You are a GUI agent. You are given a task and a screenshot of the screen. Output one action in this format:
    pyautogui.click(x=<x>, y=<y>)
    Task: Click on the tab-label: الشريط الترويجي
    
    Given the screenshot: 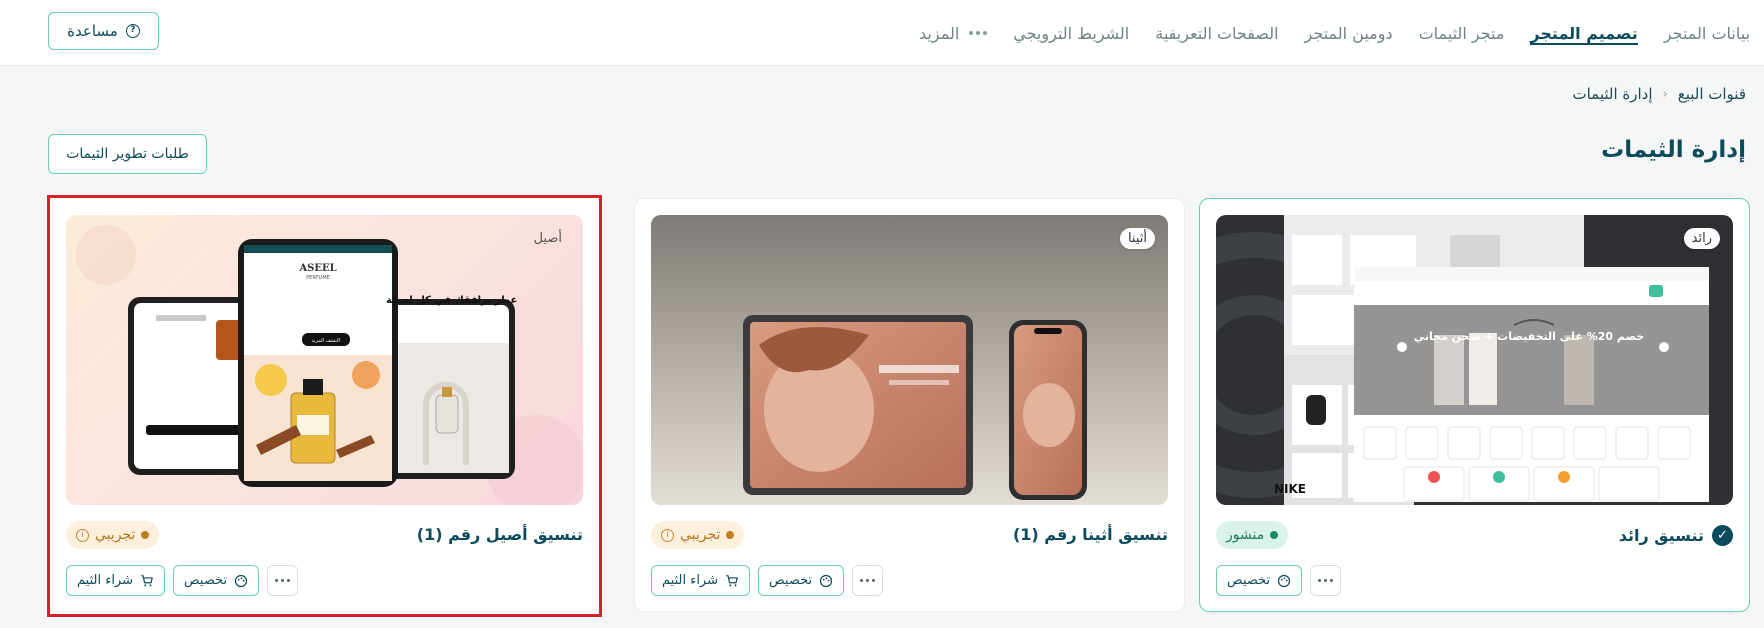 What is the action you would take?
    pyautogui.click(x=1071, y=33)
    